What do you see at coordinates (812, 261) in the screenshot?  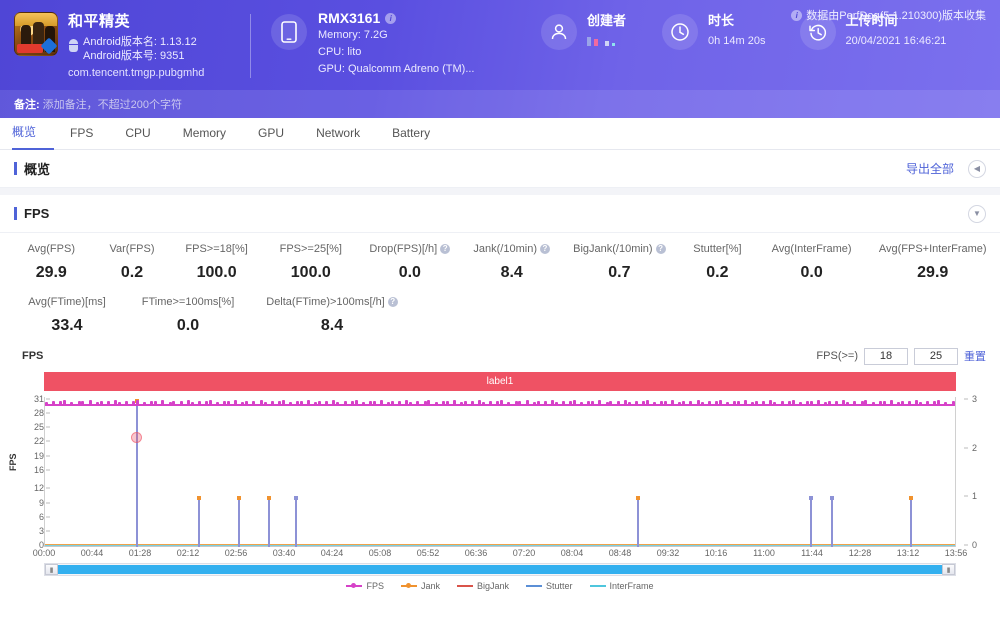 I see `metric-Avg(InterFrame): Avg(InterFrame) 0.0` at bounding box center [812, 261].